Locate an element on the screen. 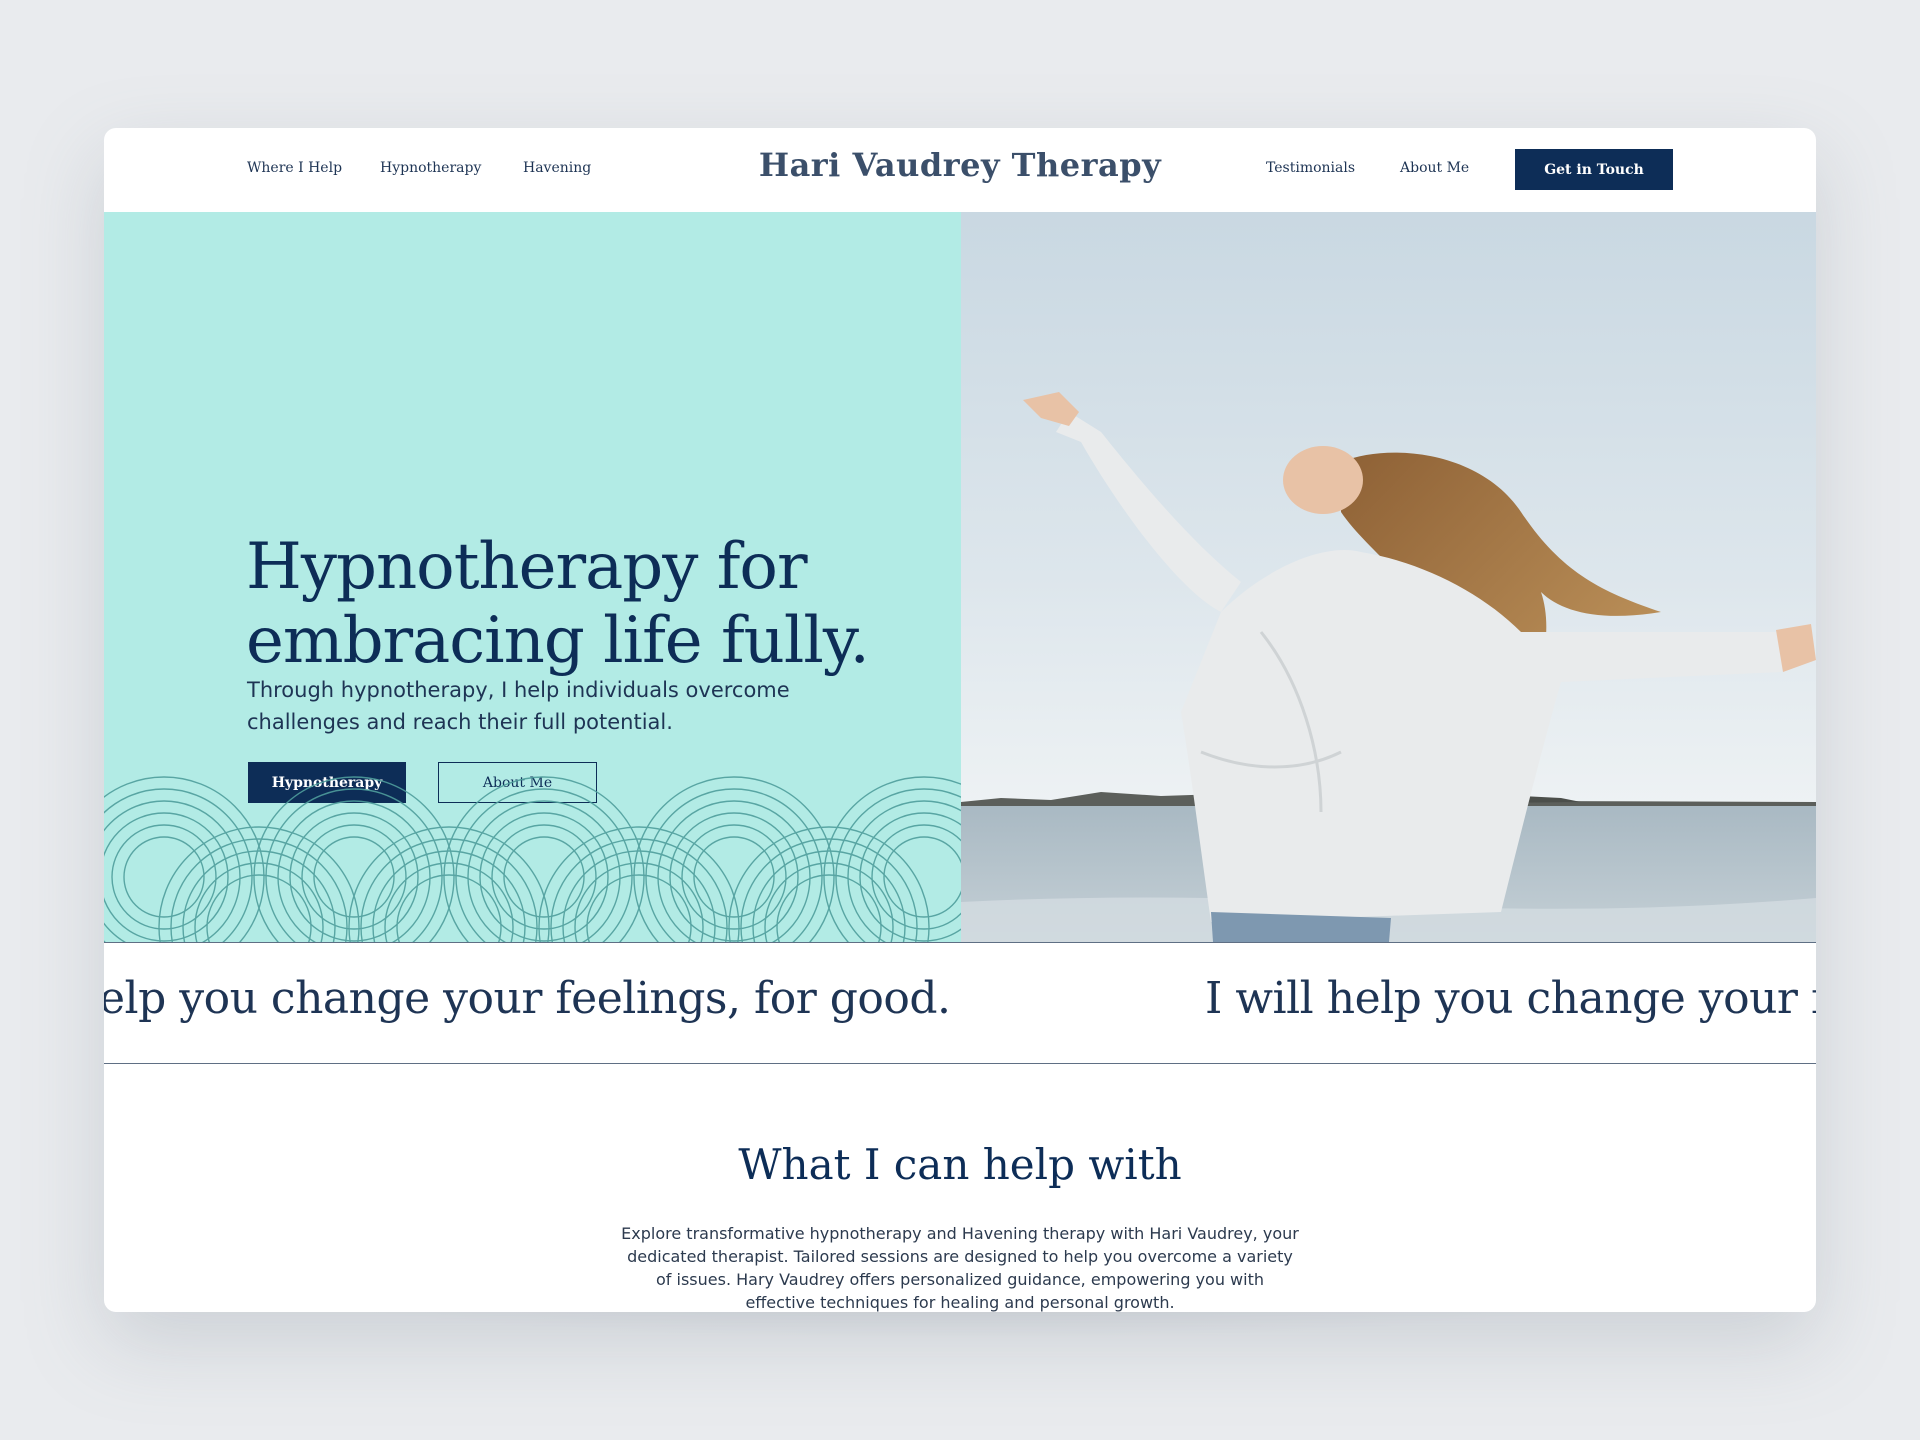 The height and width of the screenshot is (1440, 1920). nav-link-testimonials: Testimonials is located at coordinates (1310, 168).